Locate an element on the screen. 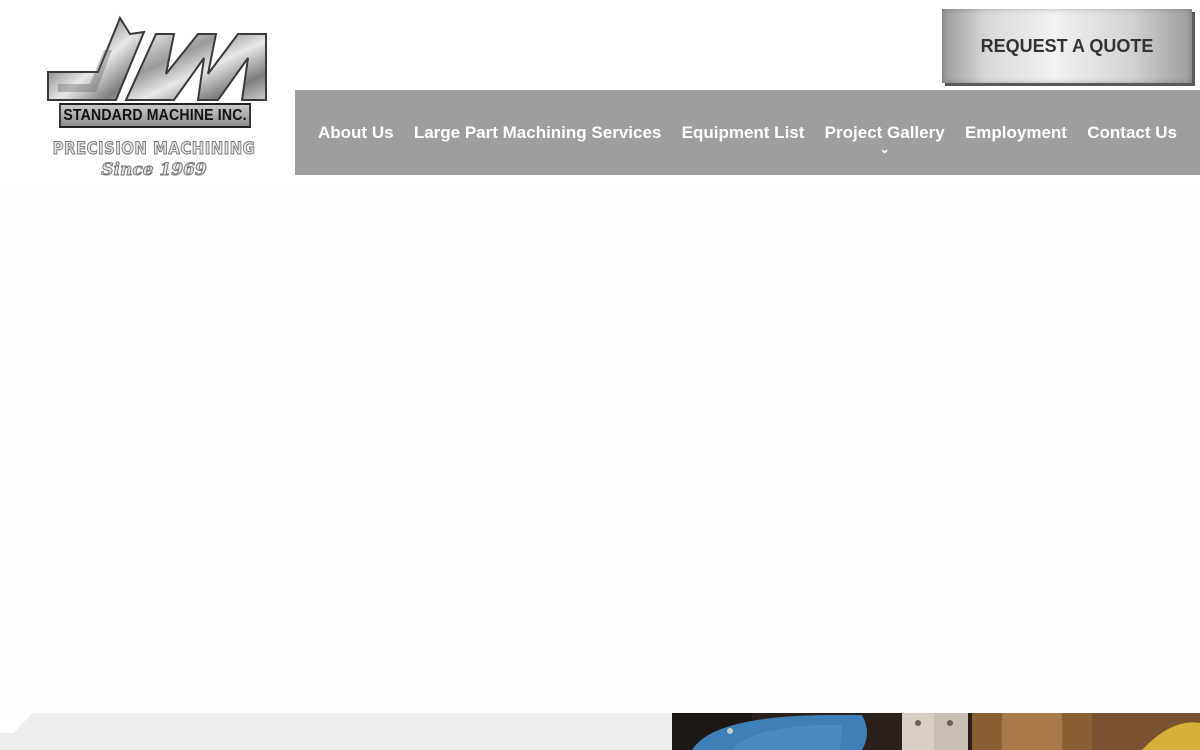 The width and height of the screenshot is (1200, 750). nav-employment: Employment is located at coordinates (1016, 133).